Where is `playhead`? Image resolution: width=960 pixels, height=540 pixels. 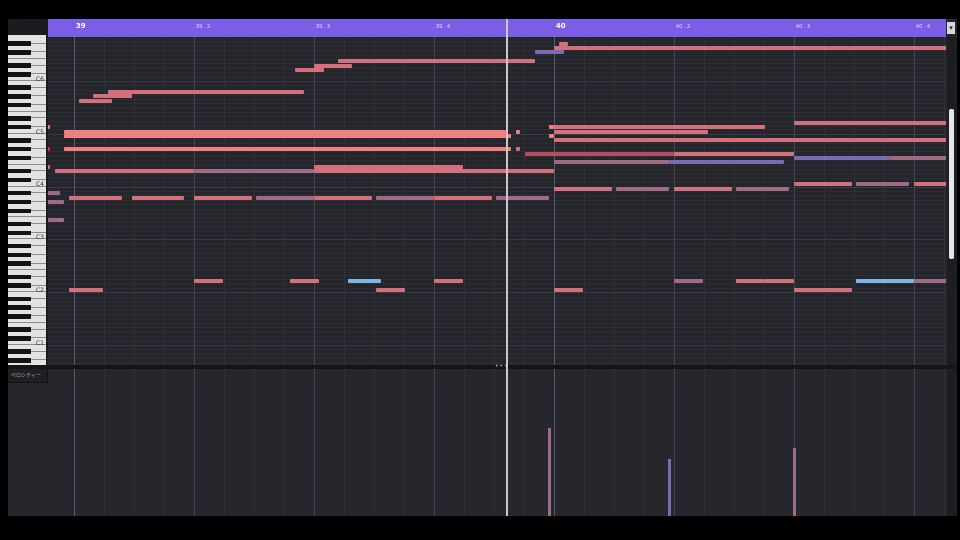
playhead is located at coordinates (506, 267).